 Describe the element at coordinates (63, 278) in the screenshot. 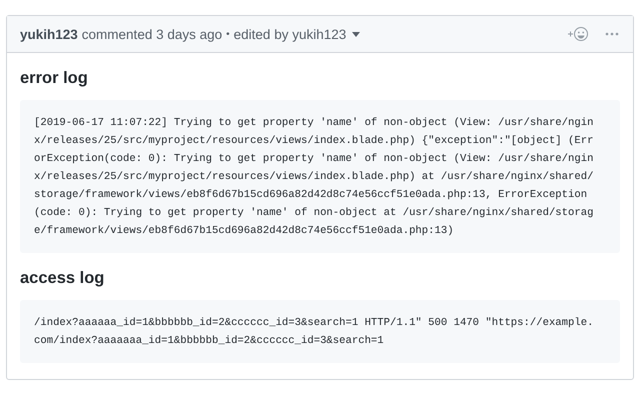

I see `section-heading: access log` at that location.